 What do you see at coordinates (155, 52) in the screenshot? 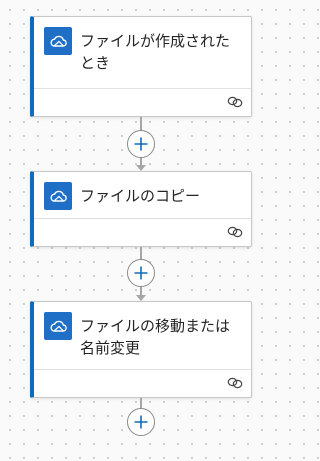
I see `step-title: ファイルが作成されたとき` at bounding box center [155, 52].